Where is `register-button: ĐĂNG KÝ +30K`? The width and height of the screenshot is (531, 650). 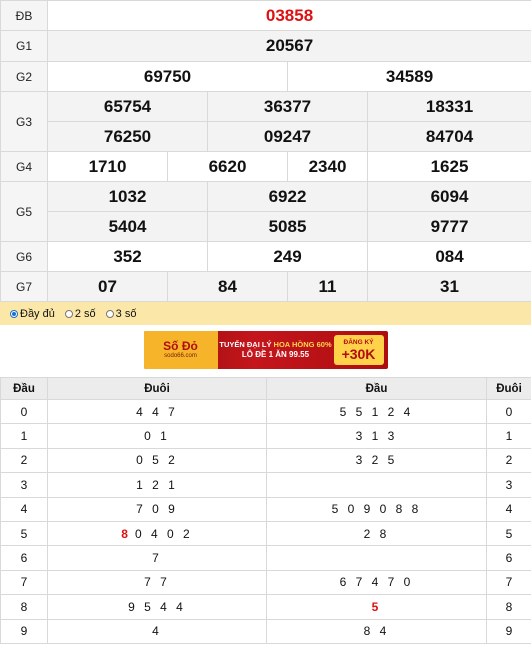 register-button: ĐĂNG KÝ +30K is located at coordinates (358, 350).